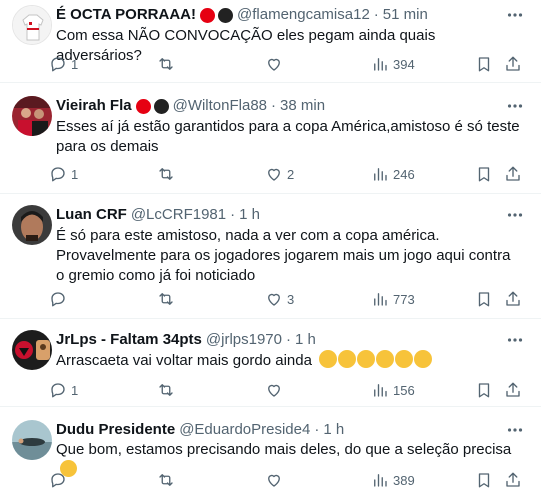 The image size is (541, 500). Describe the element at coordinates (404, 480) in the screenshot. I see `views-count: 389` at that location.